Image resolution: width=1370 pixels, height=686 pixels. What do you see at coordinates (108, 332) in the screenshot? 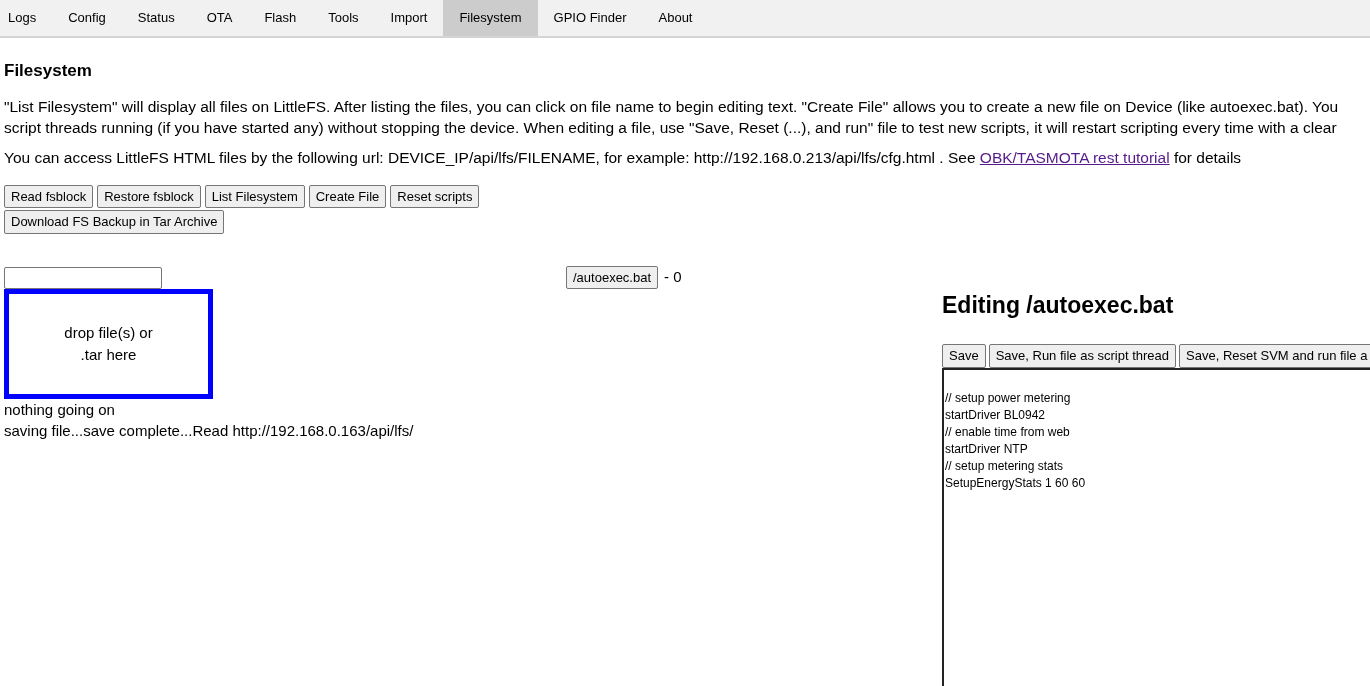
I see `drop-zone-text: drop file(s) or` at bounding box center [108, 332].